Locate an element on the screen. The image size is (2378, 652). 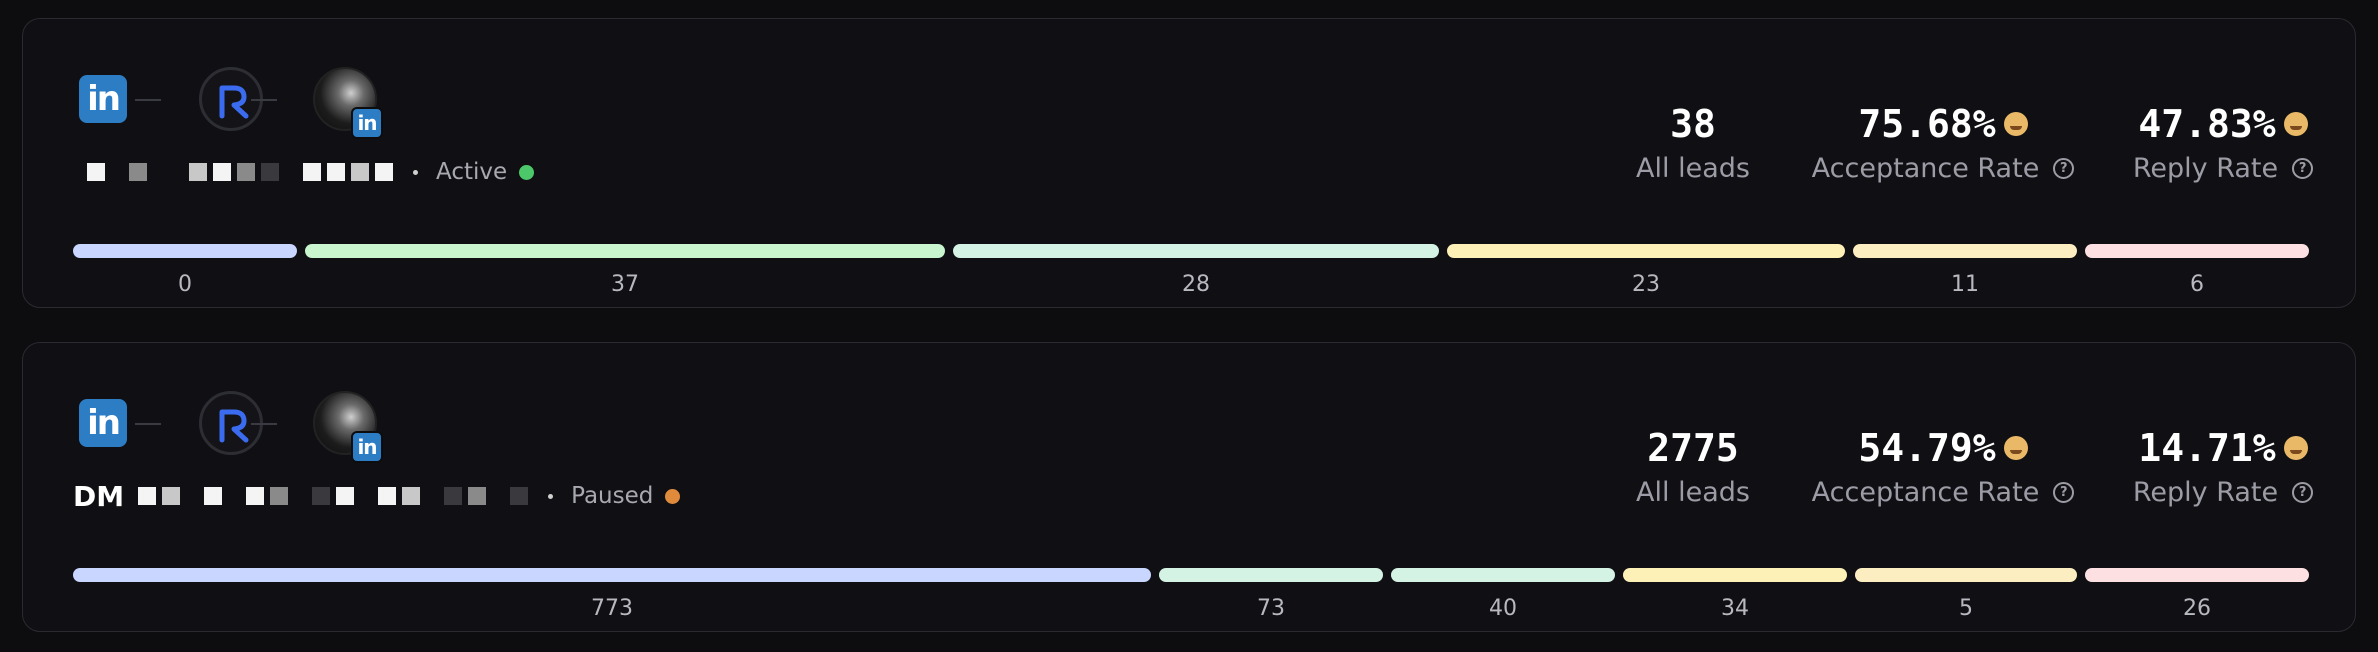
acceptance-rate-value: 75.68% is located at coordinates (1927, 124).